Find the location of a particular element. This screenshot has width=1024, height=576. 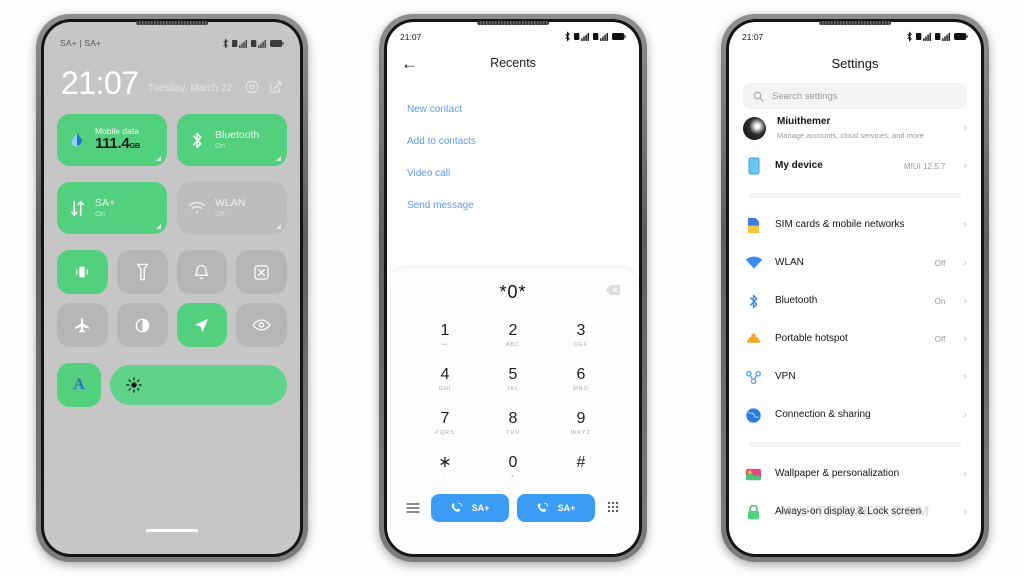

earpiece-speaker is located at coordinates (172, 23).